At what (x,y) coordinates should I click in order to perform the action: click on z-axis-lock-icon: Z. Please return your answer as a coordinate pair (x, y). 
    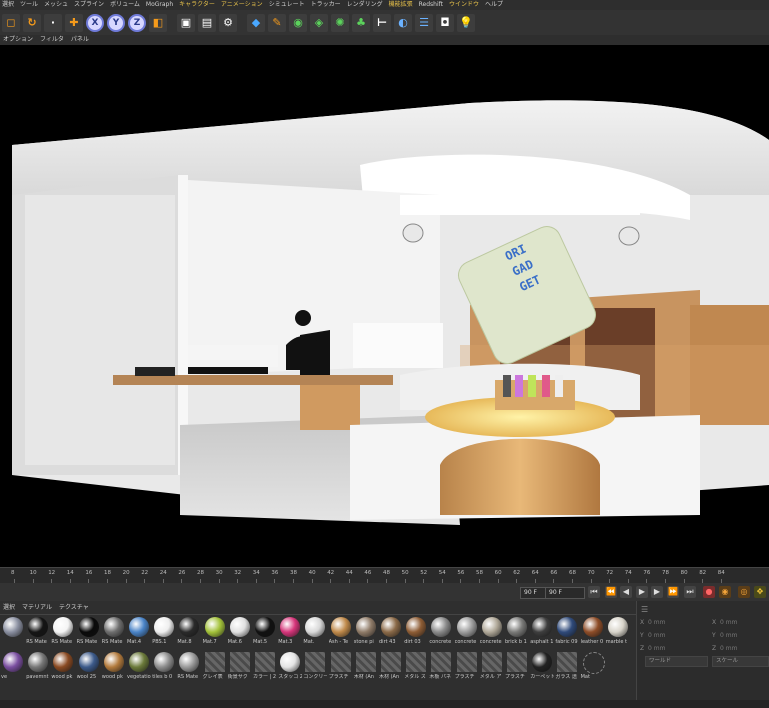
    Looking at the image, I should click on (137, 22).